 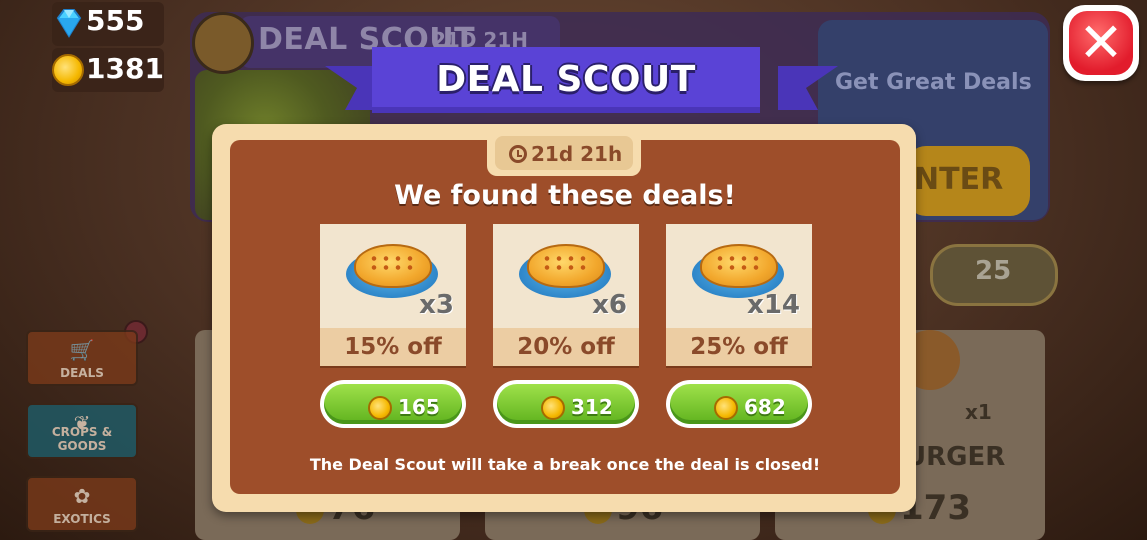 I want to click on background-burger-name: URGER, so click(x=955, y=457).